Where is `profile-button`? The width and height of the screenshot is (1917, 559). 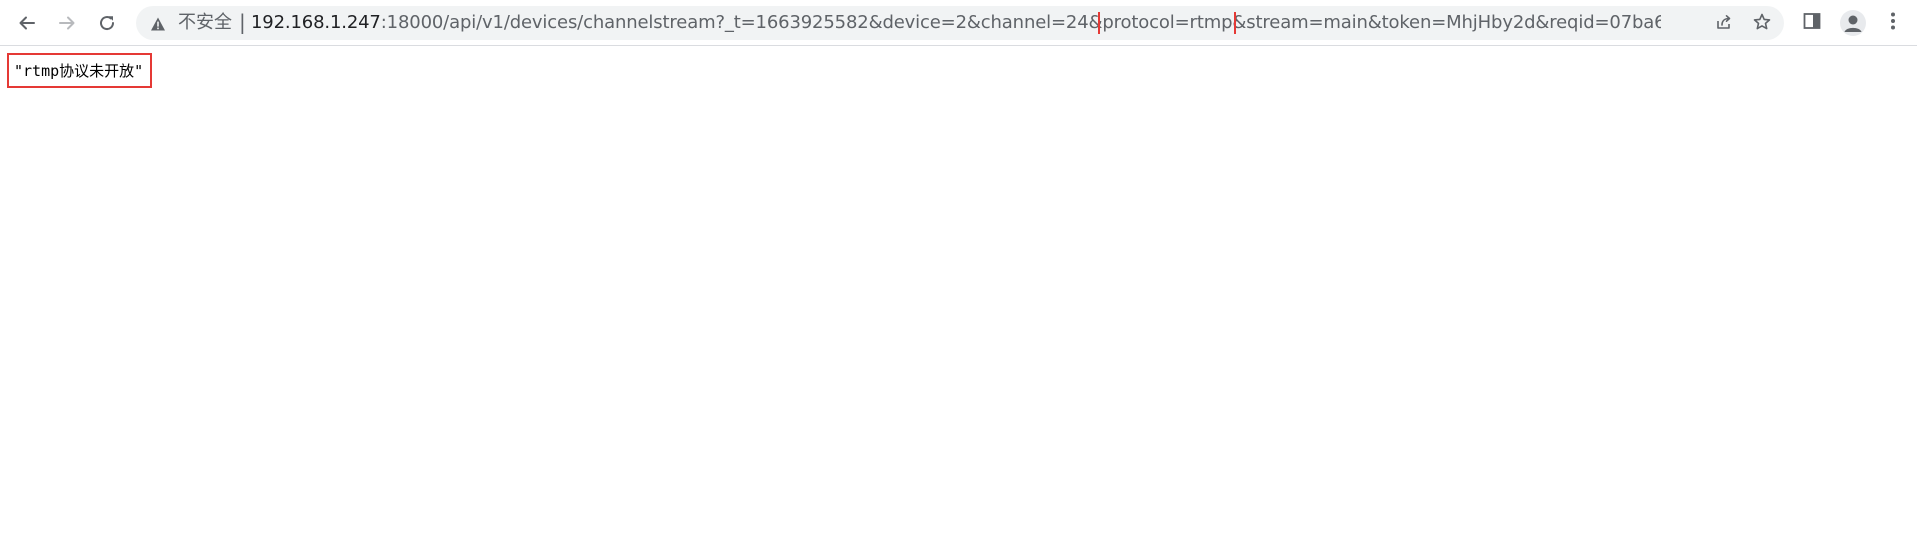 profile-button is located at coordinates (1853, 23).